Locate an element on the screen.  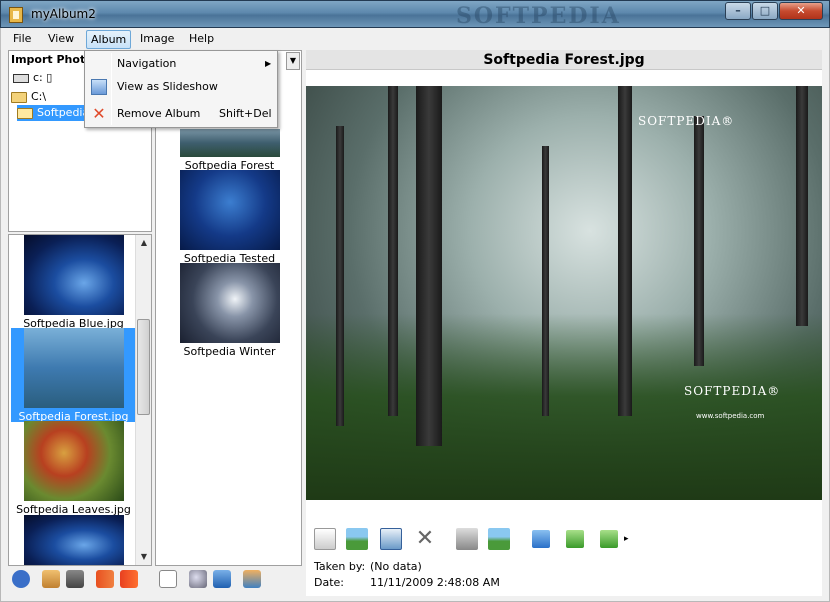
middle-toolbar is located at coordinates (228, 580).